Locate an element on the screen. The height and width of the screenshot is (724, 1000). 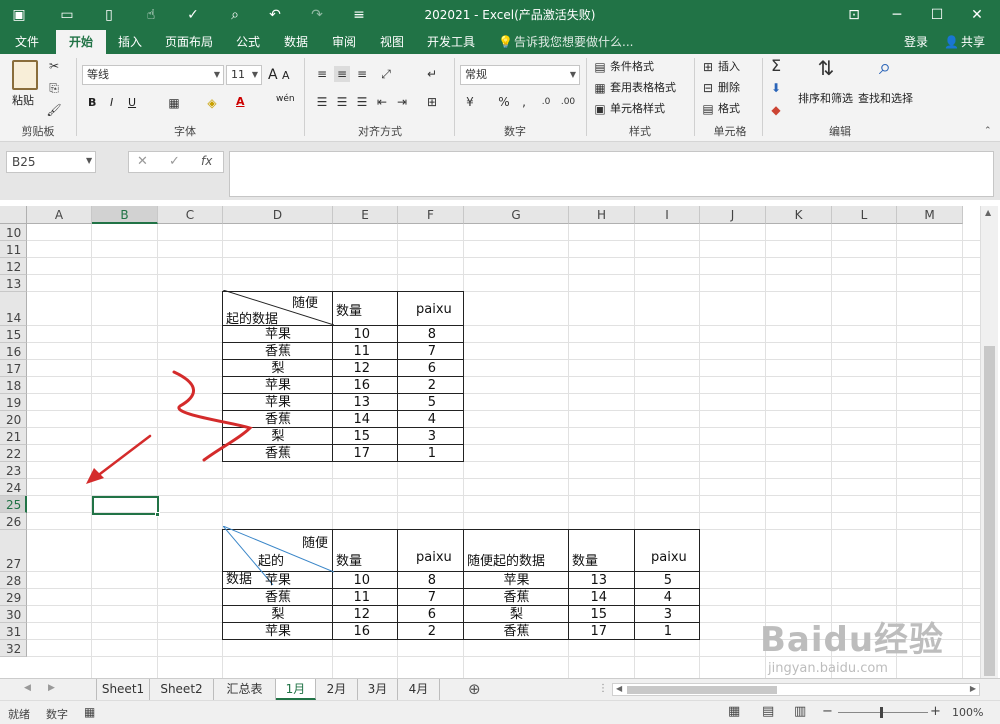
underline-button: U is located at coordinates (132, 103).